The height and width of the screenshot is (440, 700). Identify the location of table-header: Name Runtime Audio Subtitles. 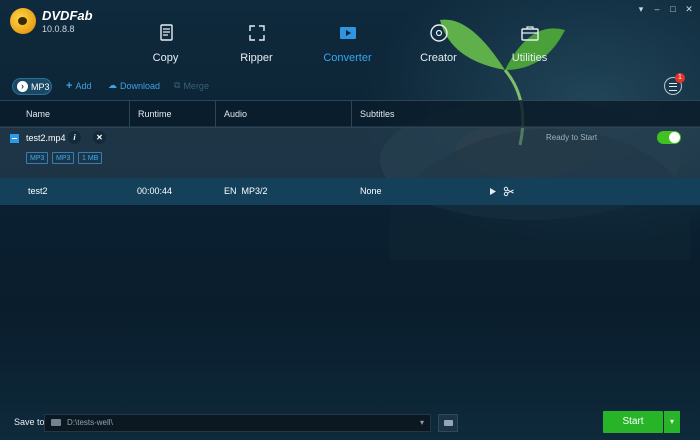
(350, 114).